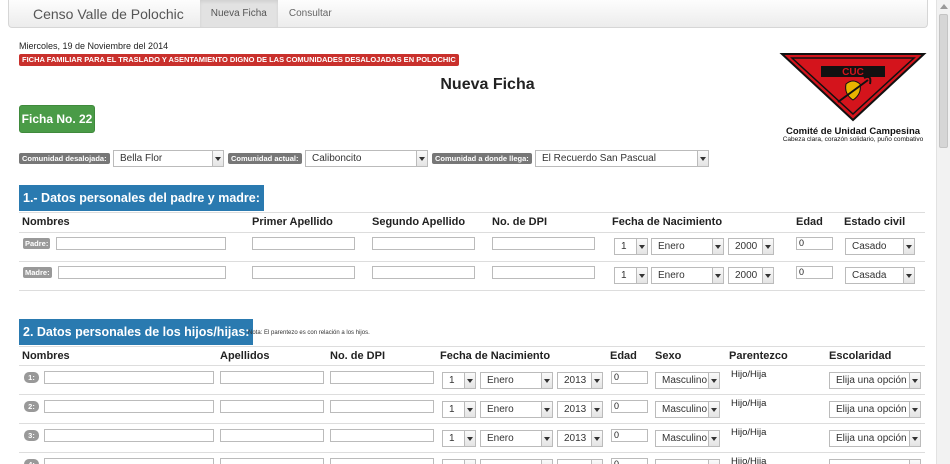 Image resolution: width=950 pixels, height=464 pixels. What do you see at coordinates (423, 272) in the screenshot?
I see `madre-segundo-apellido-input` at bounding box center [423, 272].